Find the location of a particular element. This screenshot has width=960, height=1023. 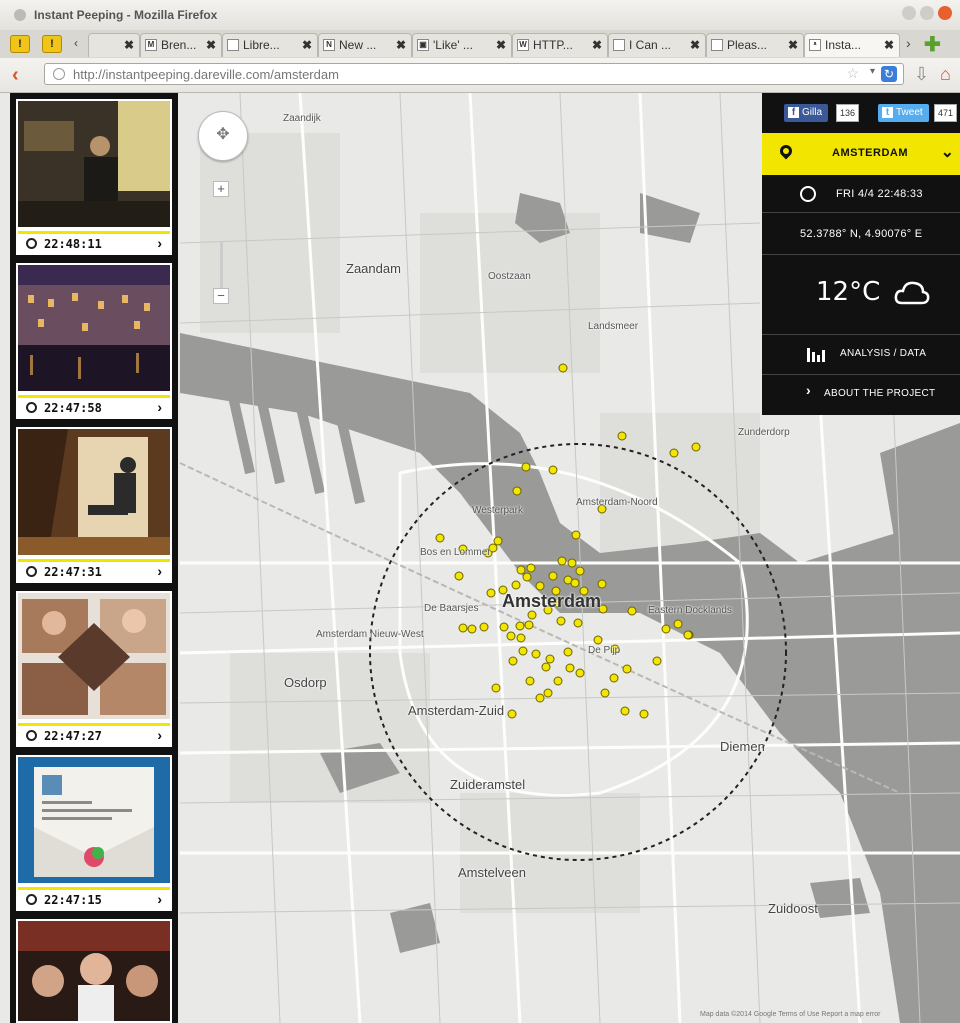

tab-7-active: ᵜ Insta... ✖ is located at coordinates (852, 45).